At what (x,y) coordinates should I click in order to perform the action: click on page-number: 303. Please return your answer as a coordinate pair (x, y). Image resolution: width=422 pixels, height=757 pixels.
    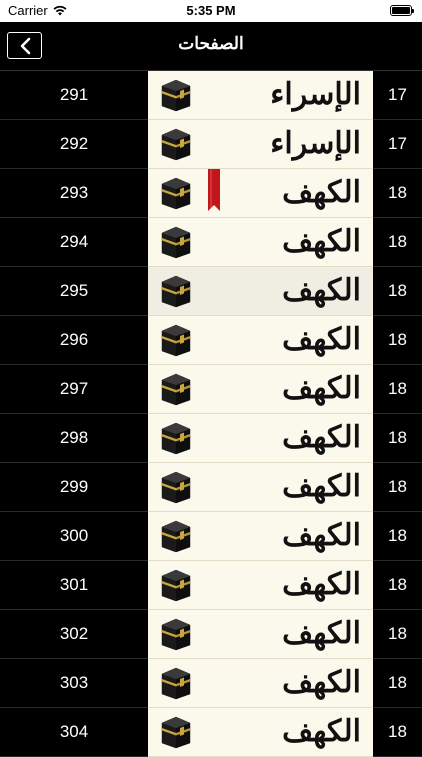
    Looking at the image, I should click on (74, 683).